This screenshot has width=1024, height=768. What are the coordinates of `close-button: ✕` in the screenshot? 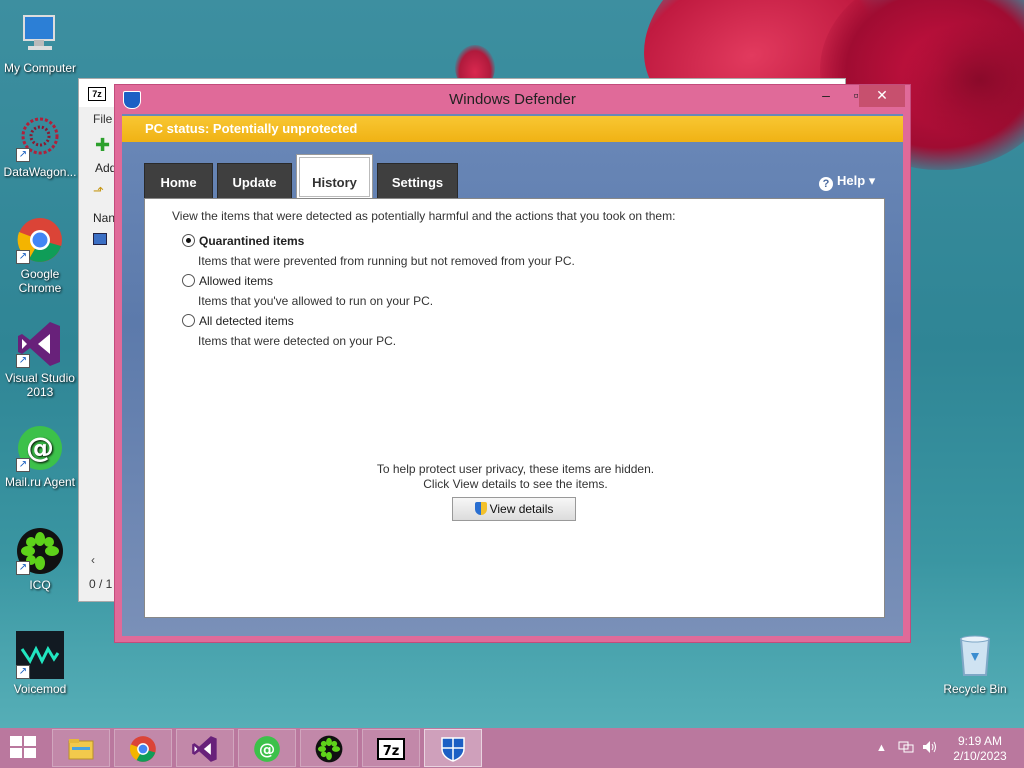 It's located at (882, 96).